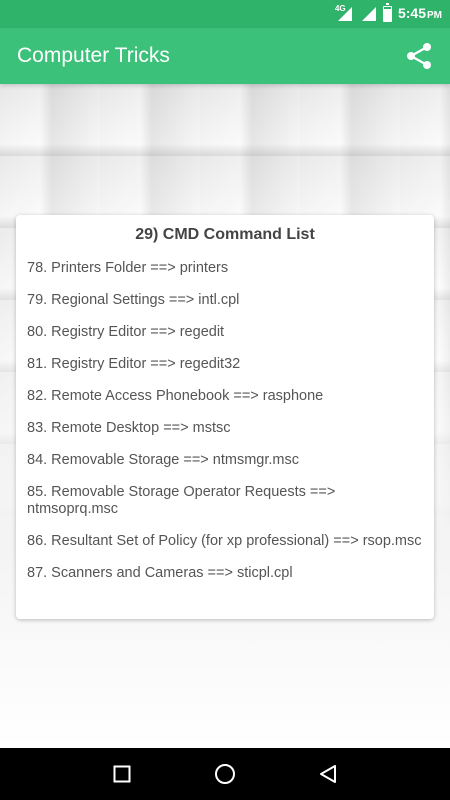 This screenshot has width=450, height=800. Describe the element at coordinates (434, 15) in the screenshot. I see `clock-ampm: PM` at that location.